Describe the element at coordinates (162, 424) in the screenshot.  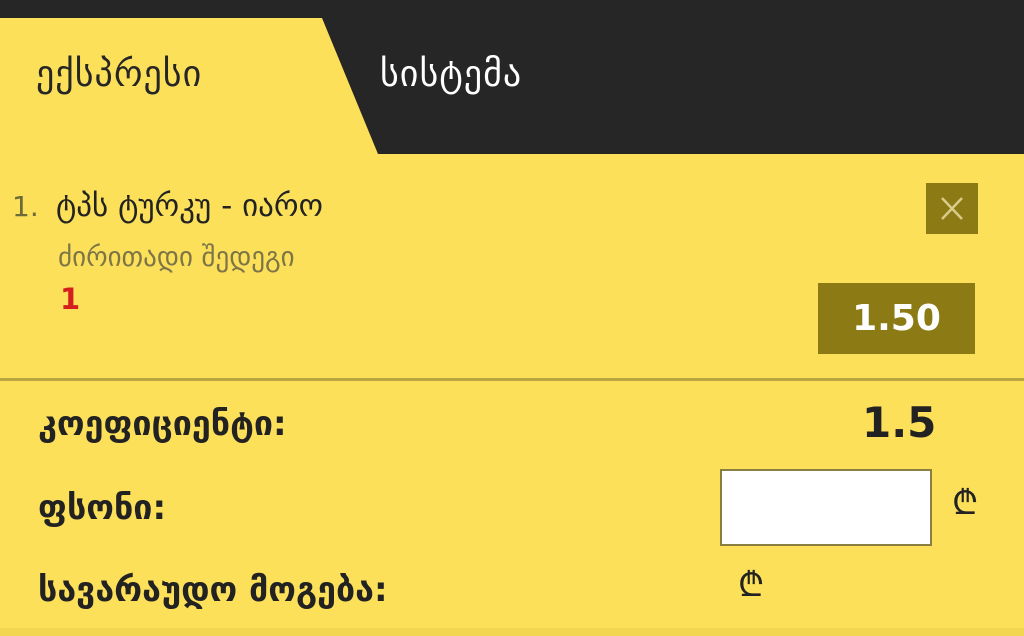
I see `coefficient-label: კოეფიციენტი:` at that location.